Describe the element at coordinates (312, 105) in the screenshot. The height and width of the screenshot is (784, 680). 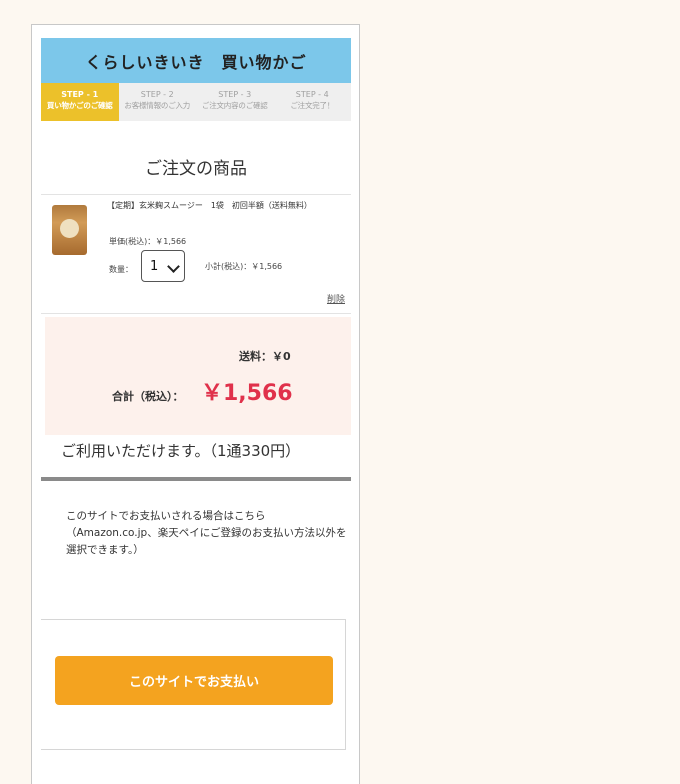
I see `step-label: ご注文完了！` at that location.